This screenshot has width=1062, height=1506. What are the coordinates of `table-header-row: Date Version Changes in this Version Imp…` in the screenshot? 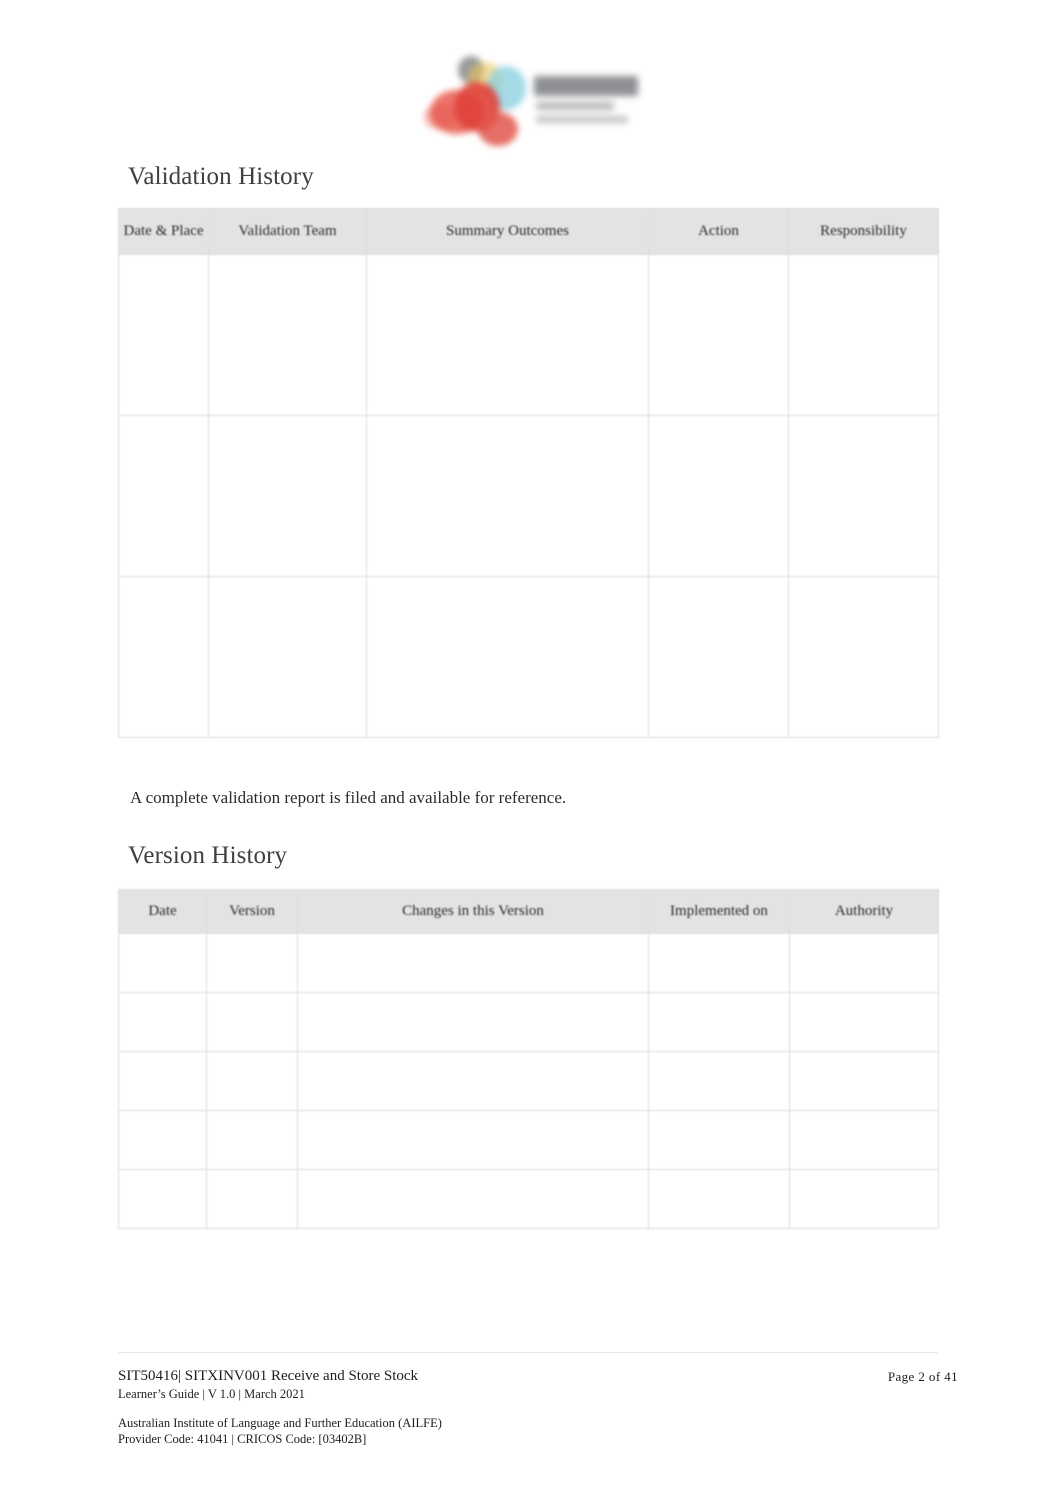 It's located at (528, 911).